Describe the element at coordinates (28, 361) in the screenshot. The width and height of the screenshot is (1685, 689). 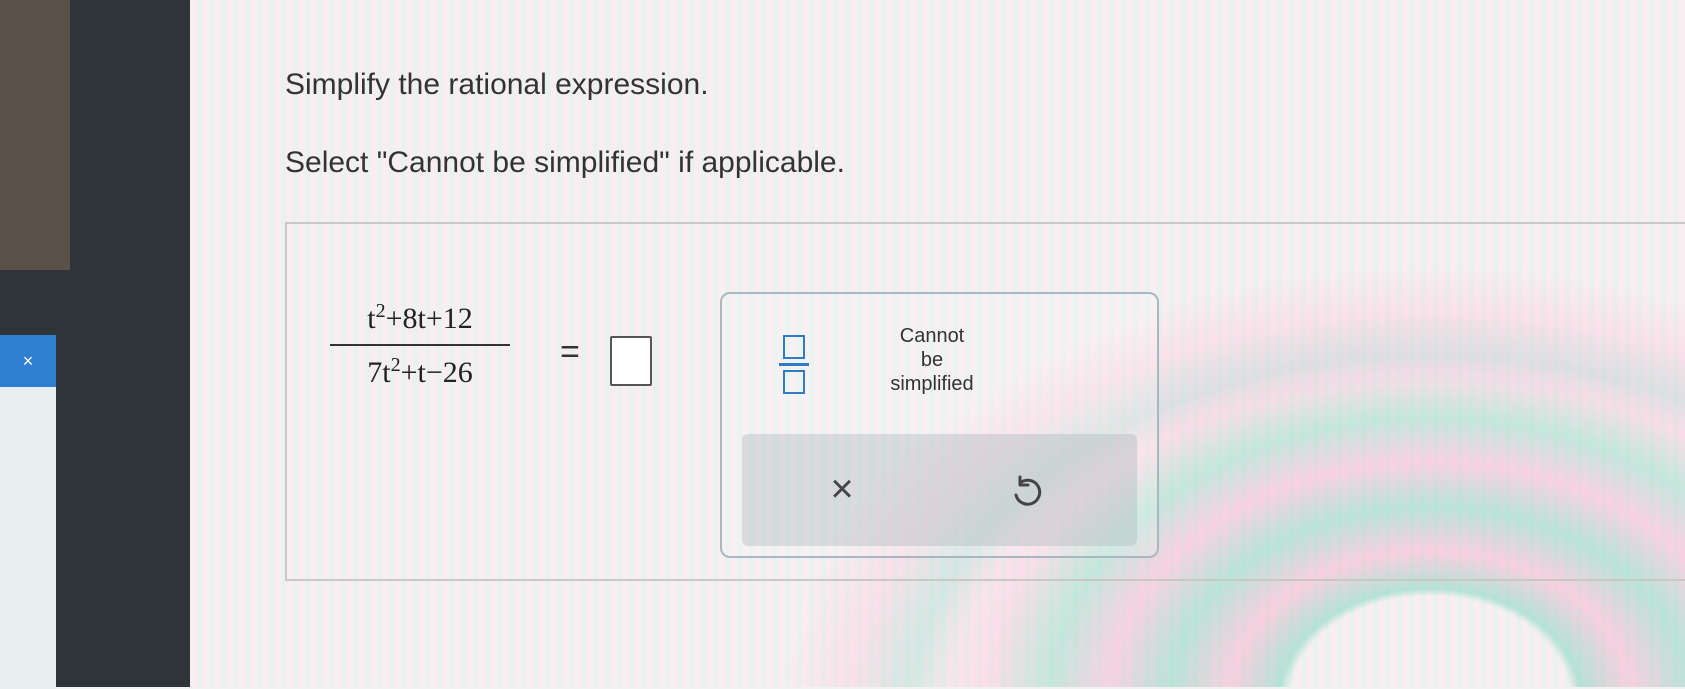
I see `adjacent-window-close-icon: ×` at that location.